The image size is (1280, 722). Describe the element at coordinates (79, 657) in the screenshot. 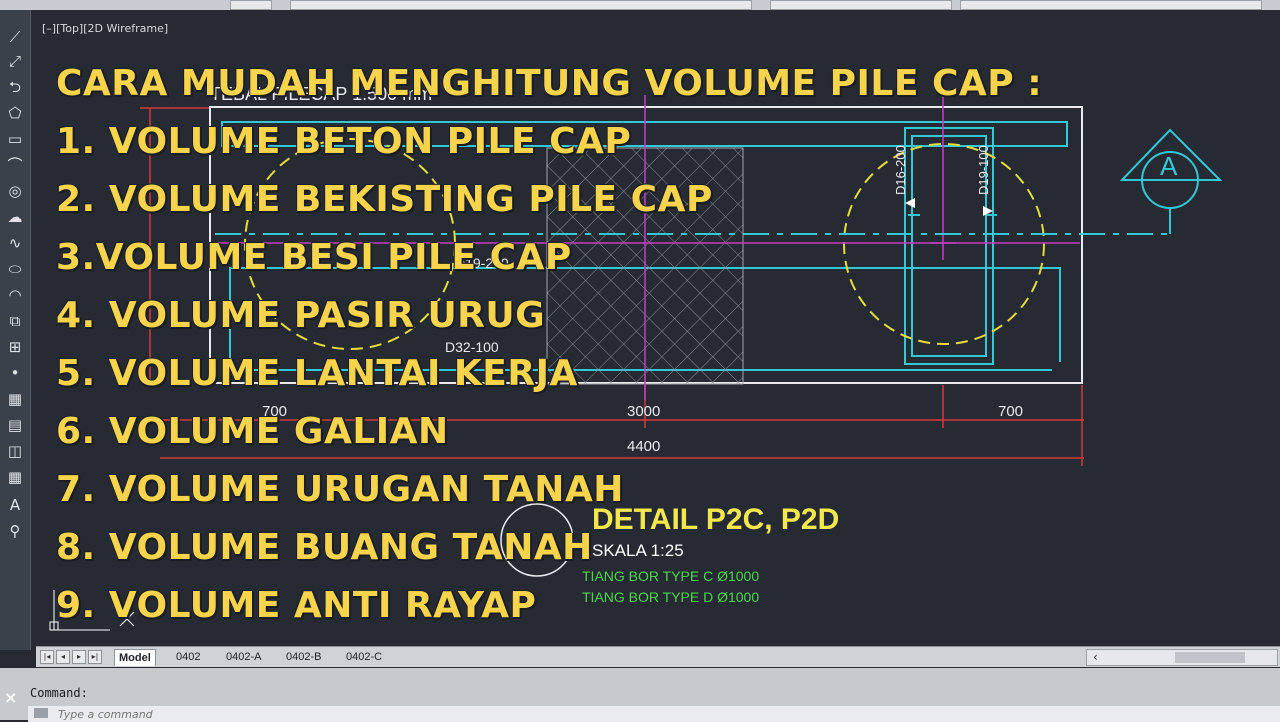

I see `next-tab-icon: ▸` at that location.